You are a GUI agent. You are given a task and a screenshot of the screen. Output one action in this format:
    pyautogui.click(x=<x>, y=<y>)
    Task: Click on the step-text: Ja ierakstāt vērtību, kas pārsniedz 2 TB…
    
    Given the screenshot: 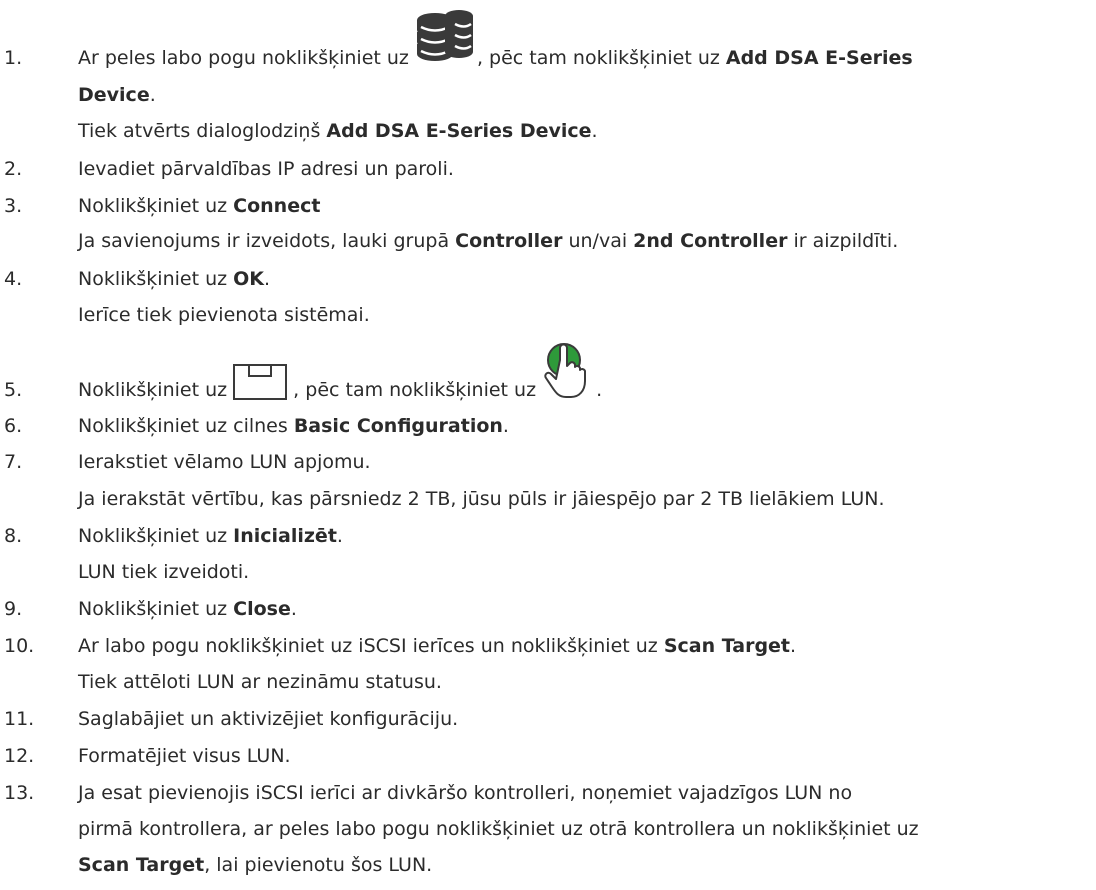 What is the action you would take?
    pyautogui.click(x=481, y=499)
    